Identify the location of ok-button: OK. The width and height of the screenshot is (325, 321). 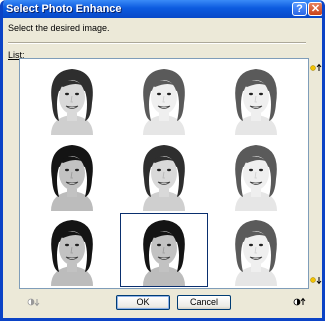
(143, 302).